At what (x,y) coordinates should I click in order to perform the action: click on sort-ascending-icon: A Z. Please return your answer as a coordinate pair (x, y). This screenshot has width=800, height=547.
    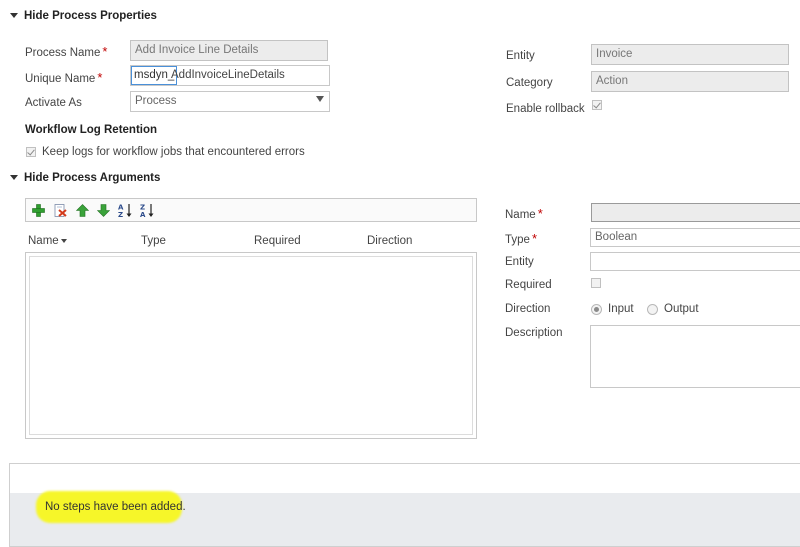
    Looking at the image, I should click on (125, 210).